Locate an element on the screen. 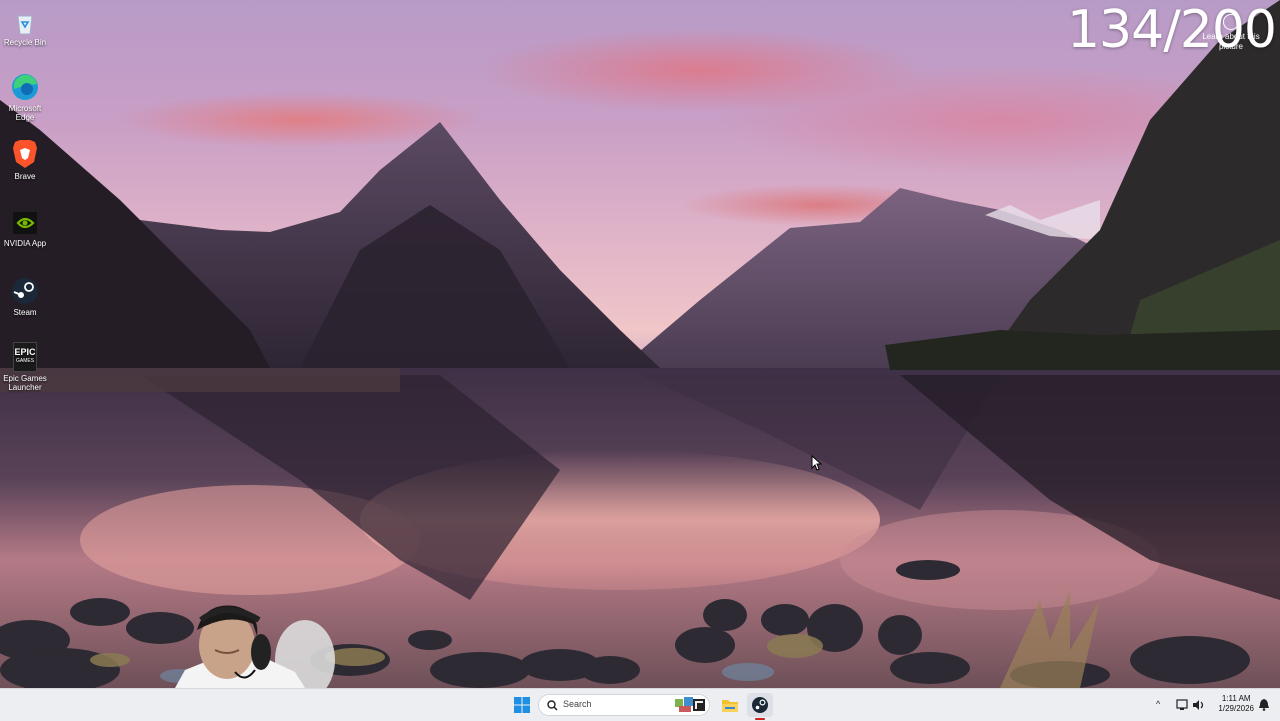  file-explorer-button is located at coordinates (730, 705).